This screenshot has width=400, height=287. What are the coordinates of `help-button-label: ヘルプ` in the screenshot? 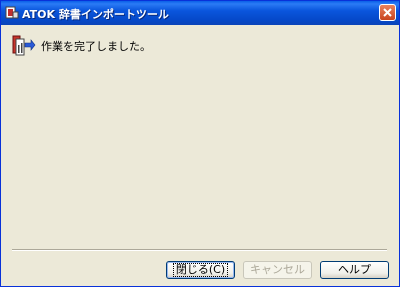 It's located at (354, 269).